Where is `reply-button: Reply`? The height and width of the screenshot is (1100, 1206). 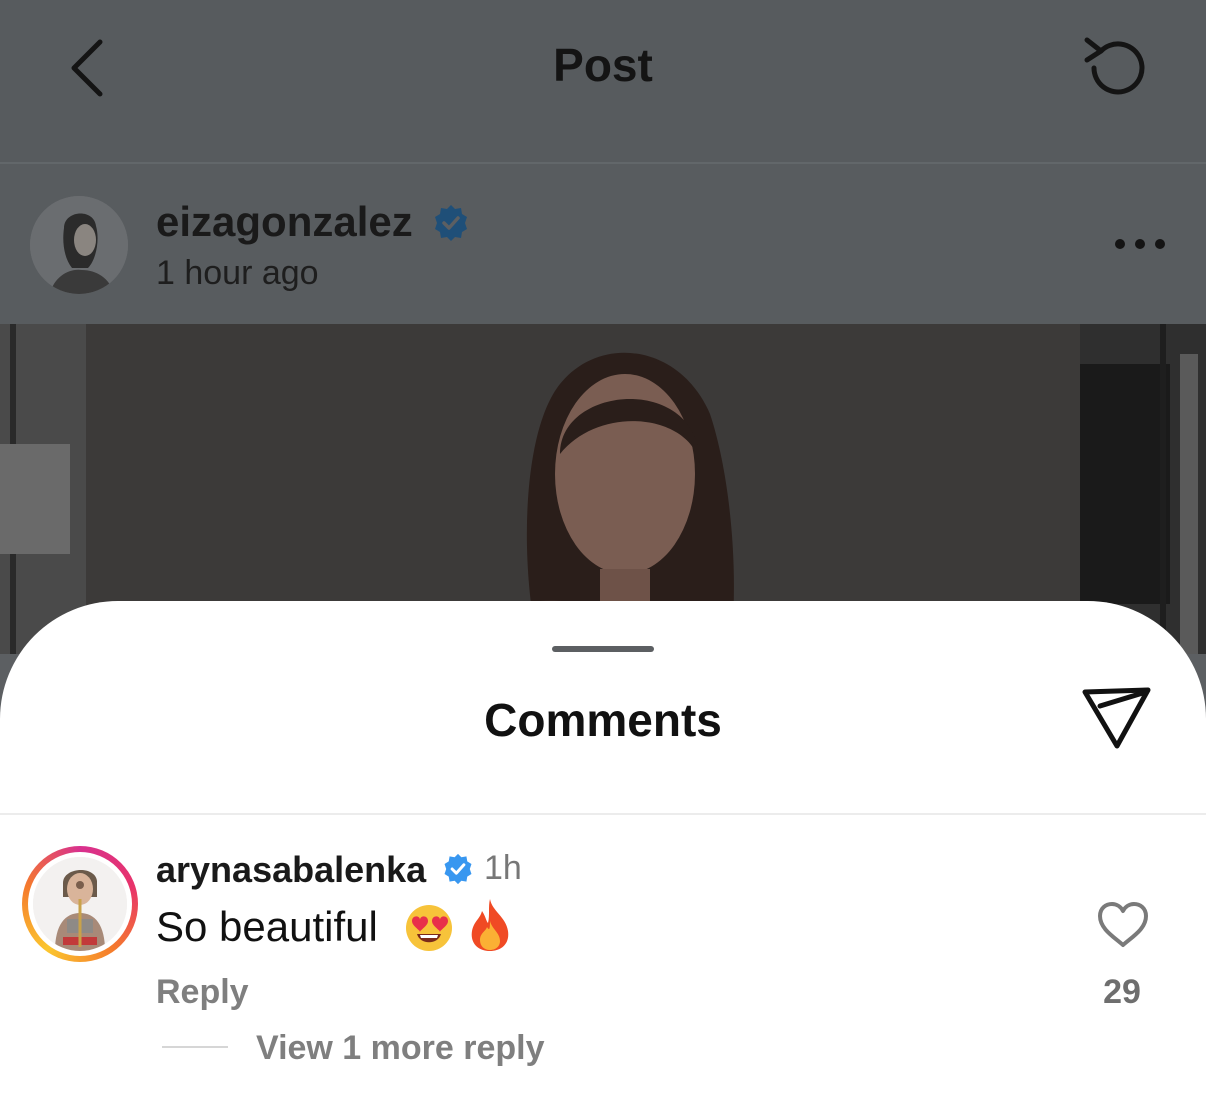
reply-button: Reply is located at coordinates (202, 992).